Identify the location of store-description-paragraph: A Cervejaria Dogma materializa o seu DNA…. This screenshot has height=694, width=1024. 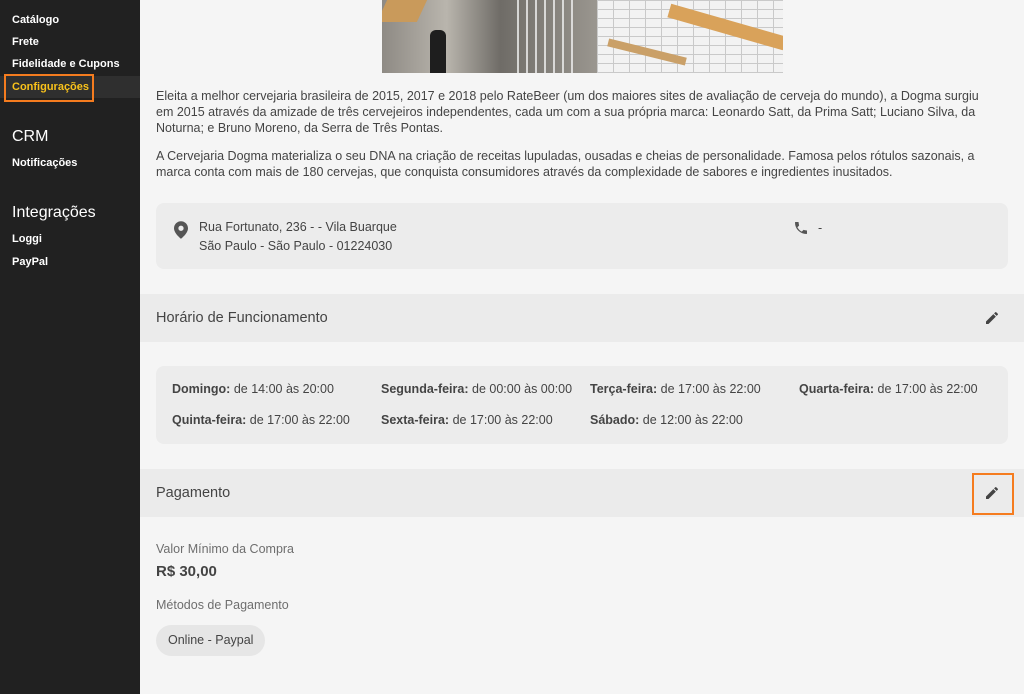
(565, 164).